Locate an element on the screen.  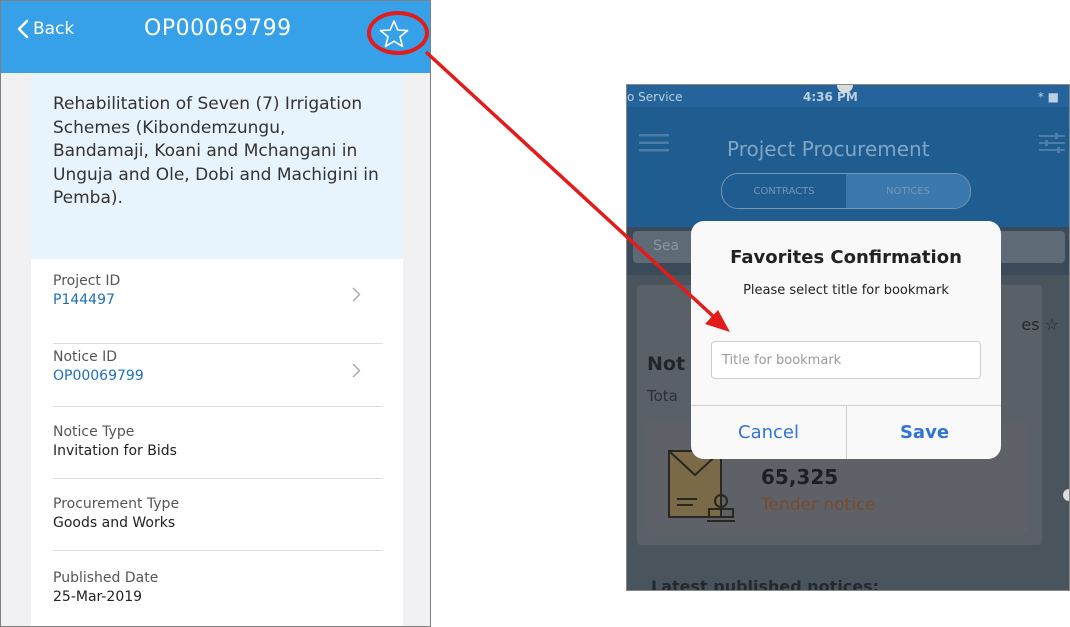
save-button: Save is located at coordinates (924, 432).